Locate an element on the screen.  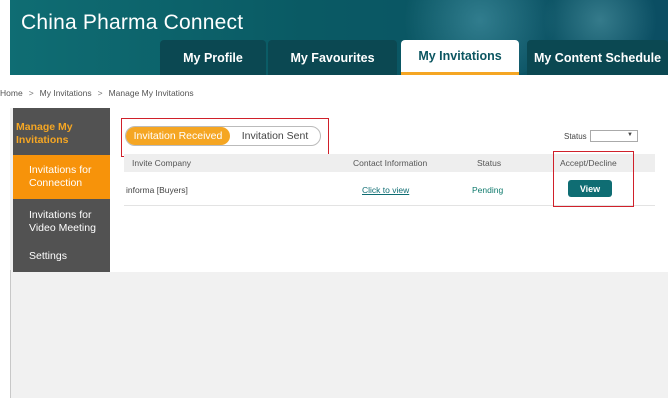
contact-view-link: Click to view is located at coordinates (385, 190).